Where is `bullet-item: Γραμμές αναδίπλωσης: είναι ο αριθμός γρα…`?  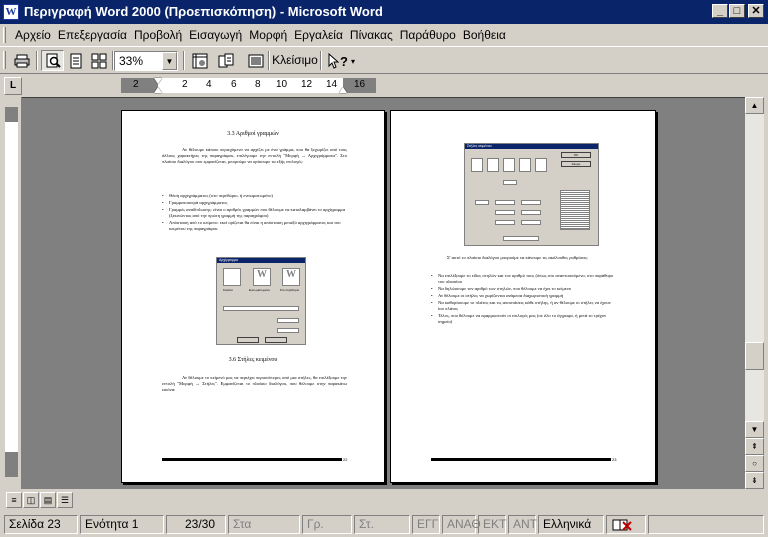 bullet-item: Γραμμές αναδίπλωσης: είναι ο αριθμός γρα… is located at coordinates (254, 213).